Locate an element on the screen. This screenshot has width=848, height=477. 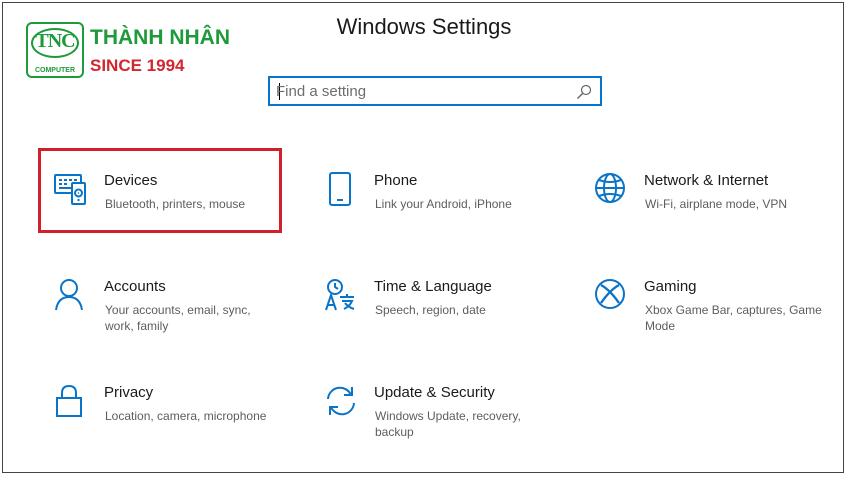
category-description: Xbox Game Bar, captures, Game Mode is located at coordinates (733, 318).